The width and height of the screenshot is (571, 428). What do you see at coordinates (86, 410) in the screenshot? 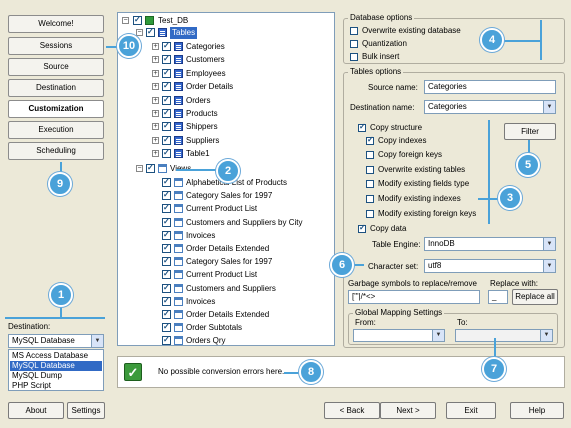
I see `settings-button: Settings` at bounding box center [86, 410].